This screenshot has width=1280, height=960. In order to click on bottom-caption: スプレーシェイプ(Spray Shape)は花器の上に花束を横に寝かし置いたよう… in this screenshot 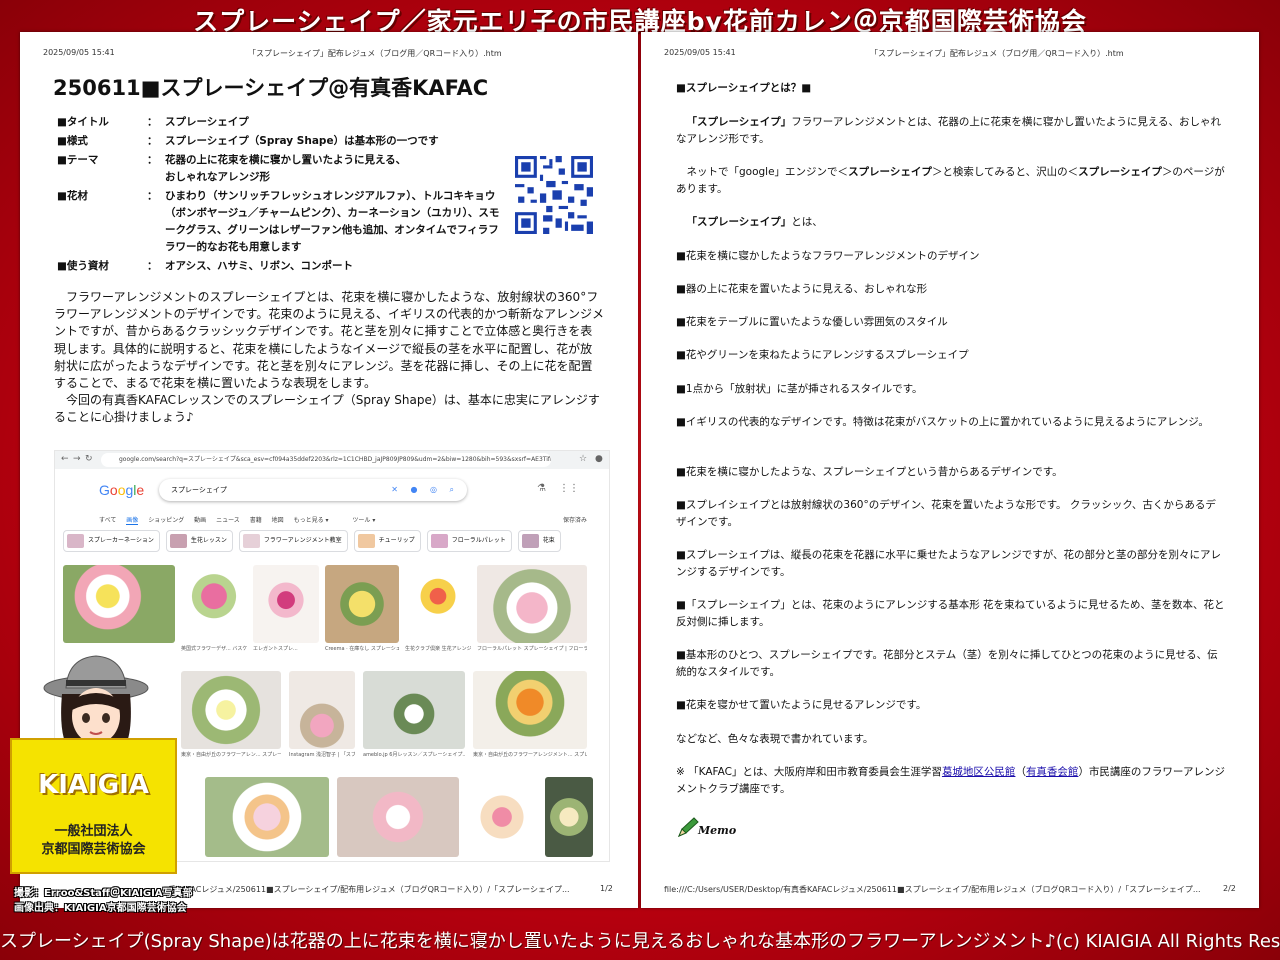, I will do `click(640, 941)`.